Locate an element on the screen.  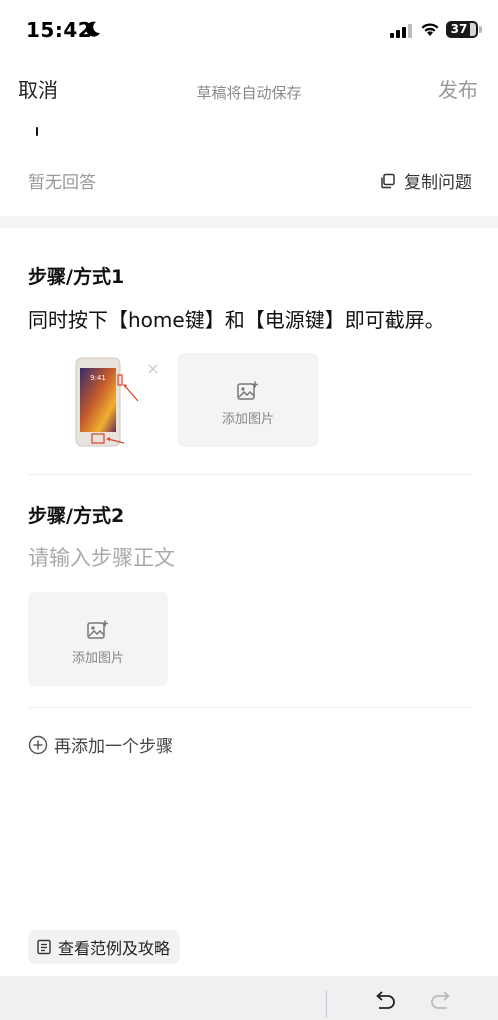
svg-text: 9:41 is located at coordinates (98, 378).